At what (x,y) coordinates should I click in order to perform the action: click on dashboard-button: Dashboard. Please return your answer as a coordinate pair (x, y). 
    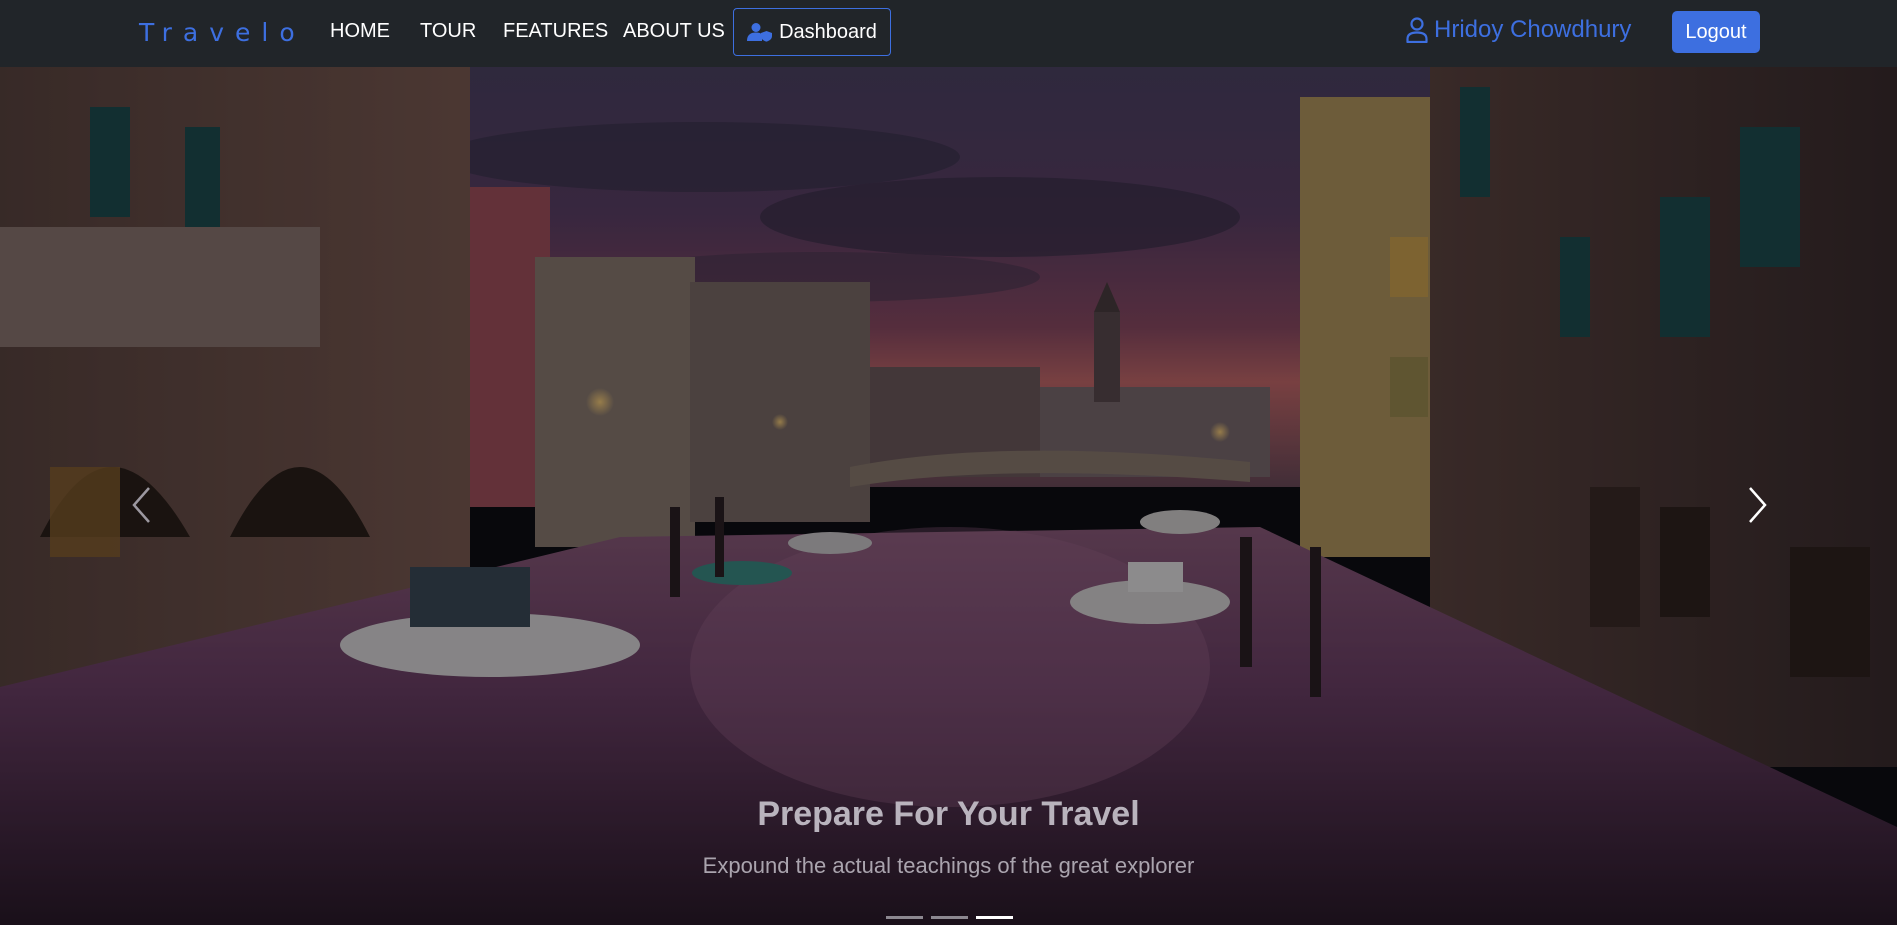
    Looking at the image, I should click on (812, 32).